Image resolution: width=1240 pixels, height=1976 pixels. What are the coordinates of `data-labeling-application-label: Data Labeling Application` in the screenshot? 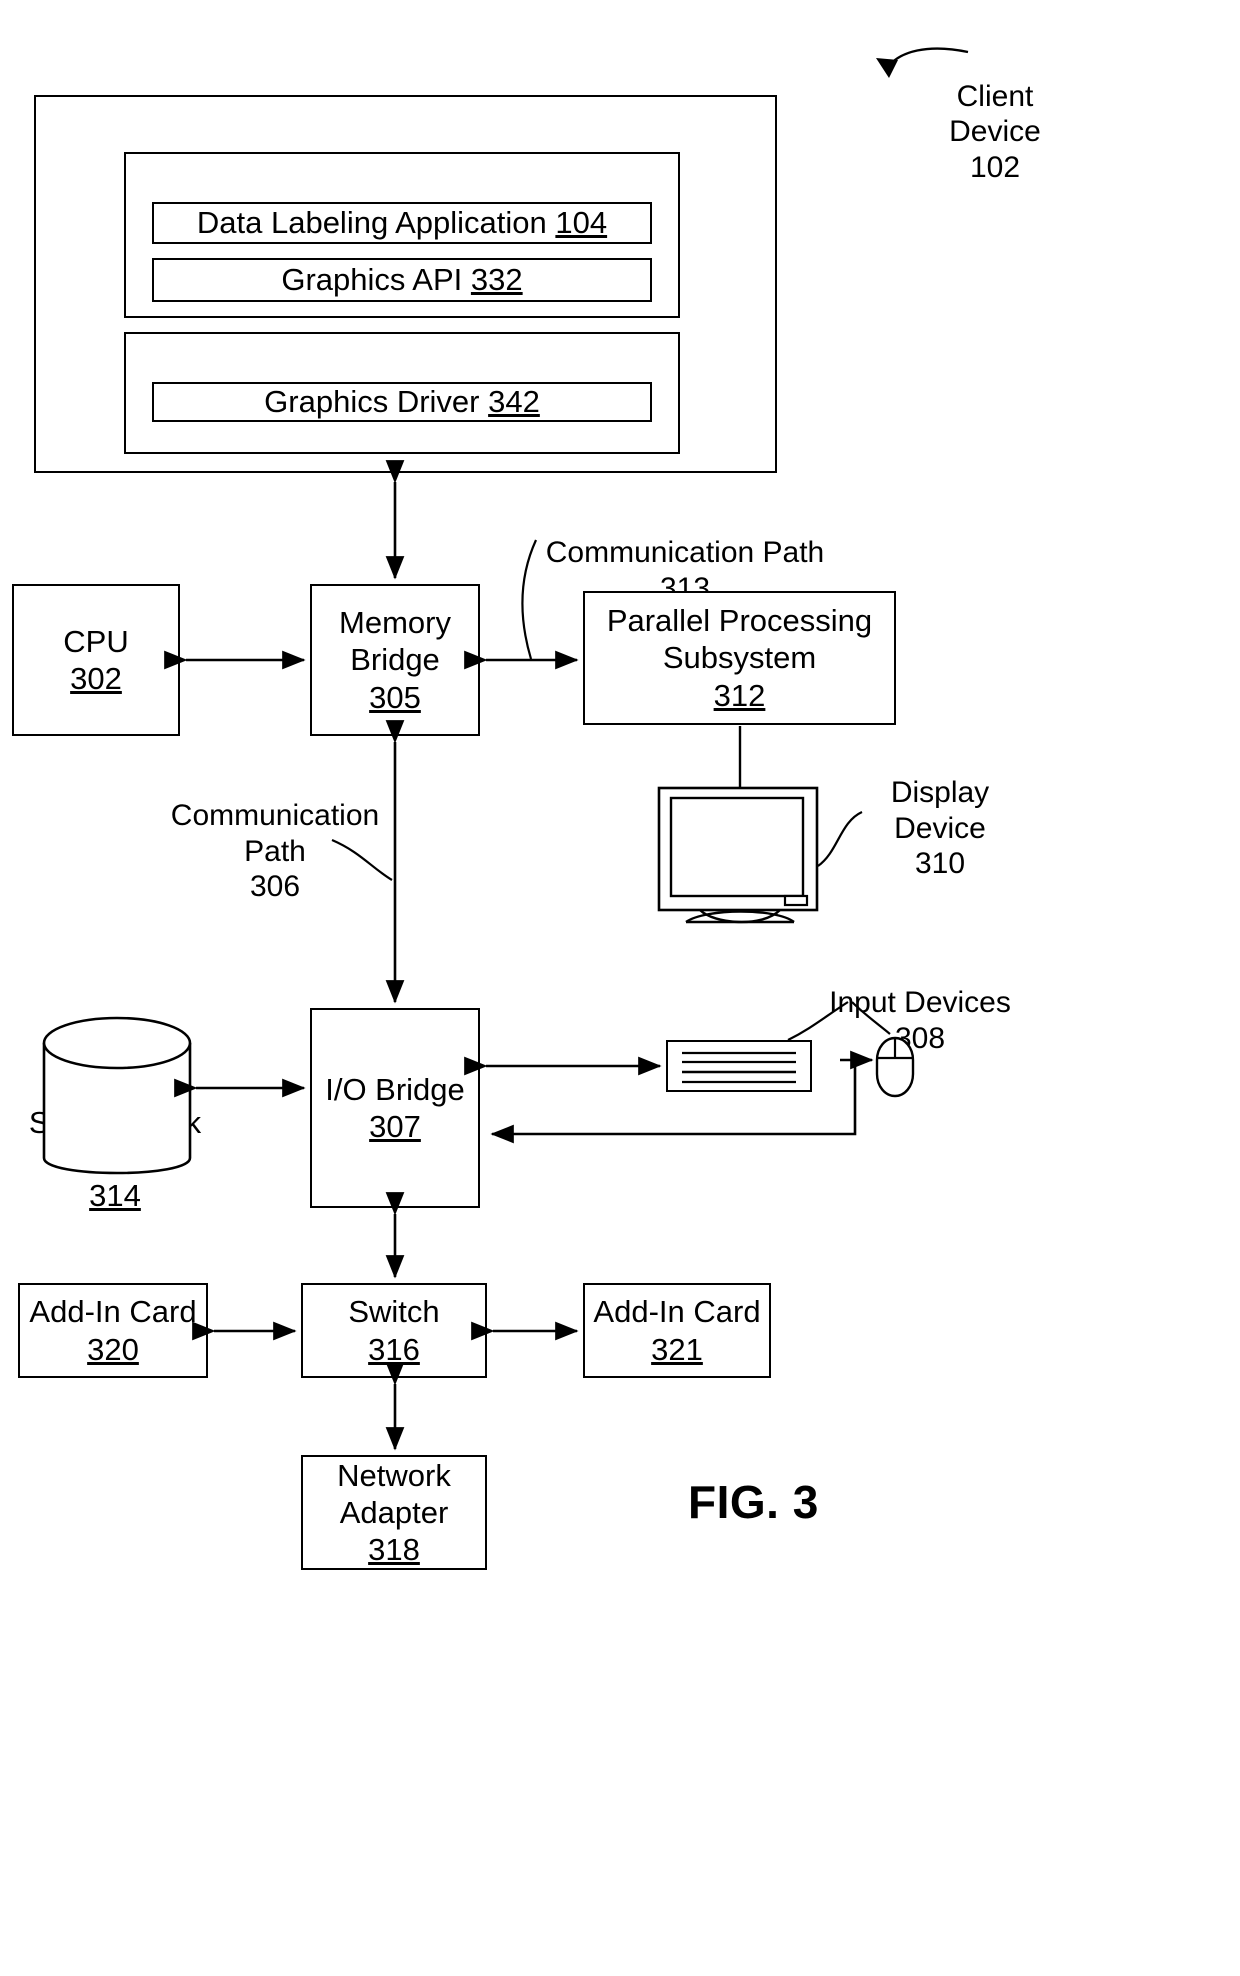 It's located at (371, 223).